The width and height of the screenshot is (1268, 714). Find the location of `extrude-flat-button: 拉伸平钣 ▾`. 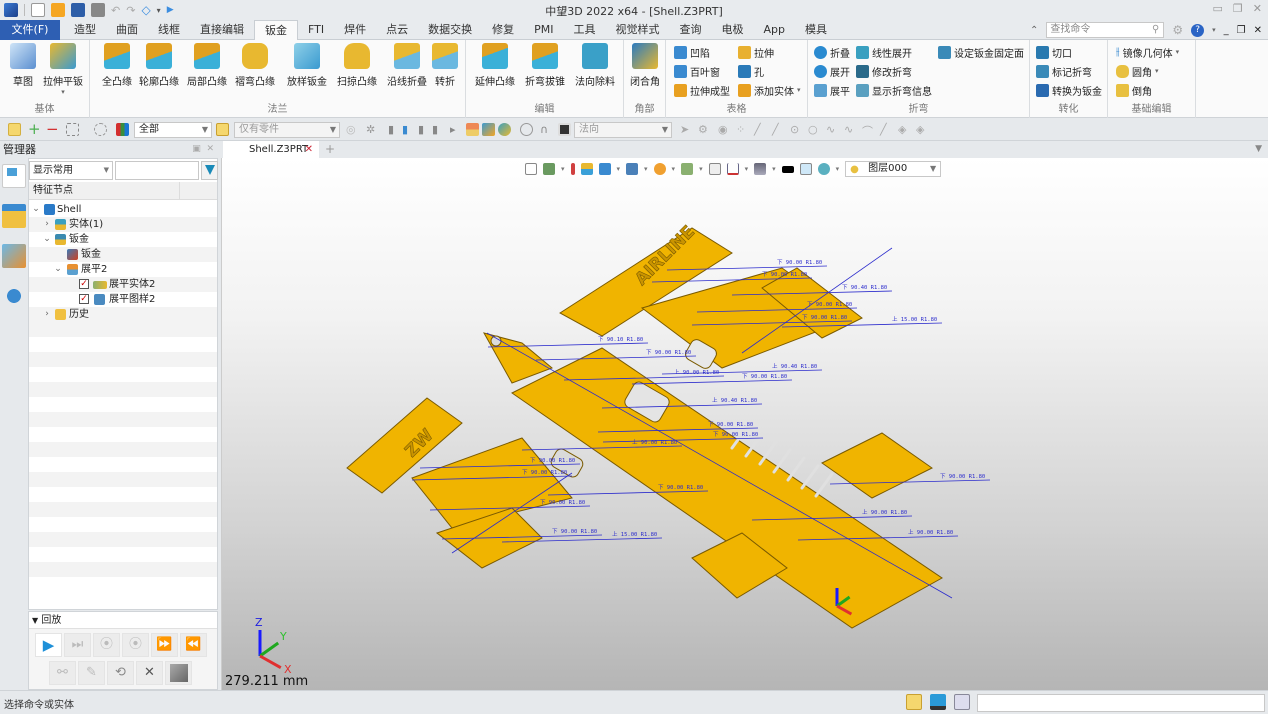

extrude-flat-button: 拉伸平钣 ▾ is located at coordinates (63, 69).